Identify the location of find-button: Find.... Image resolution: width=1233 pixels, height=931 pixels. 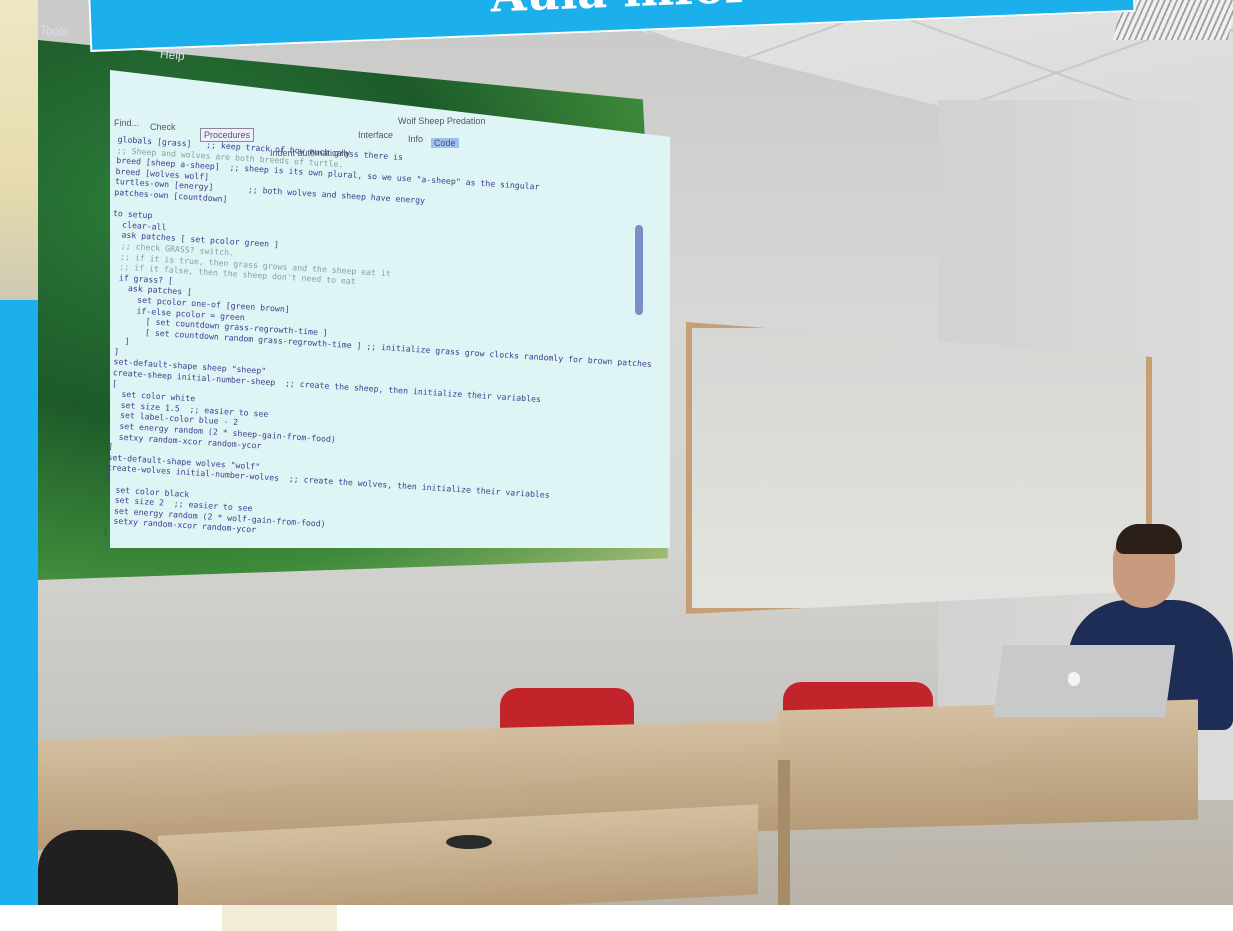
(127, 123).